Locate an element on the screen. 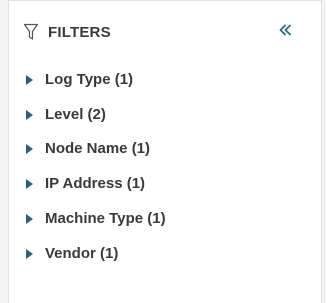  filter-category-label: Machine Type (1) is located at coordinates (105, 219).